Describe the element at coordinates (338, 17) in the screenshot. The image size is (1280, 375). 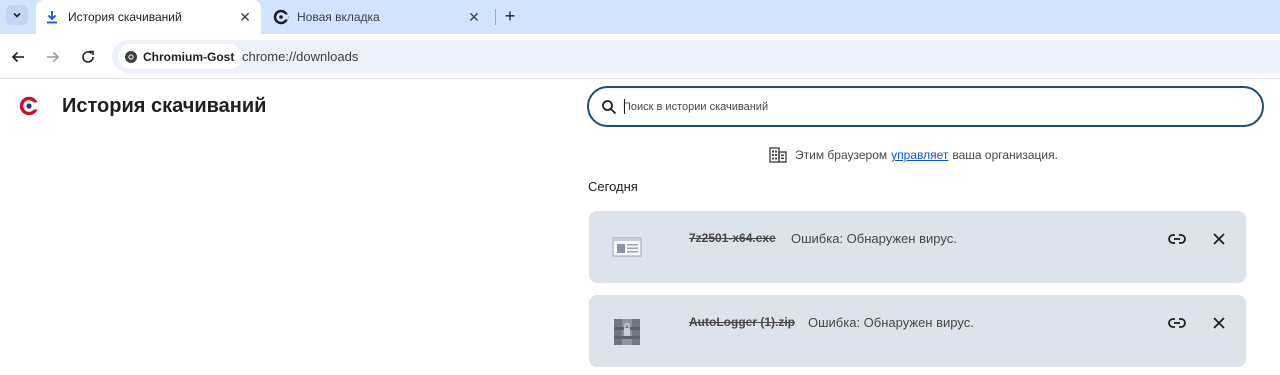
I see `tab-title: Новая вкладка` at that location.